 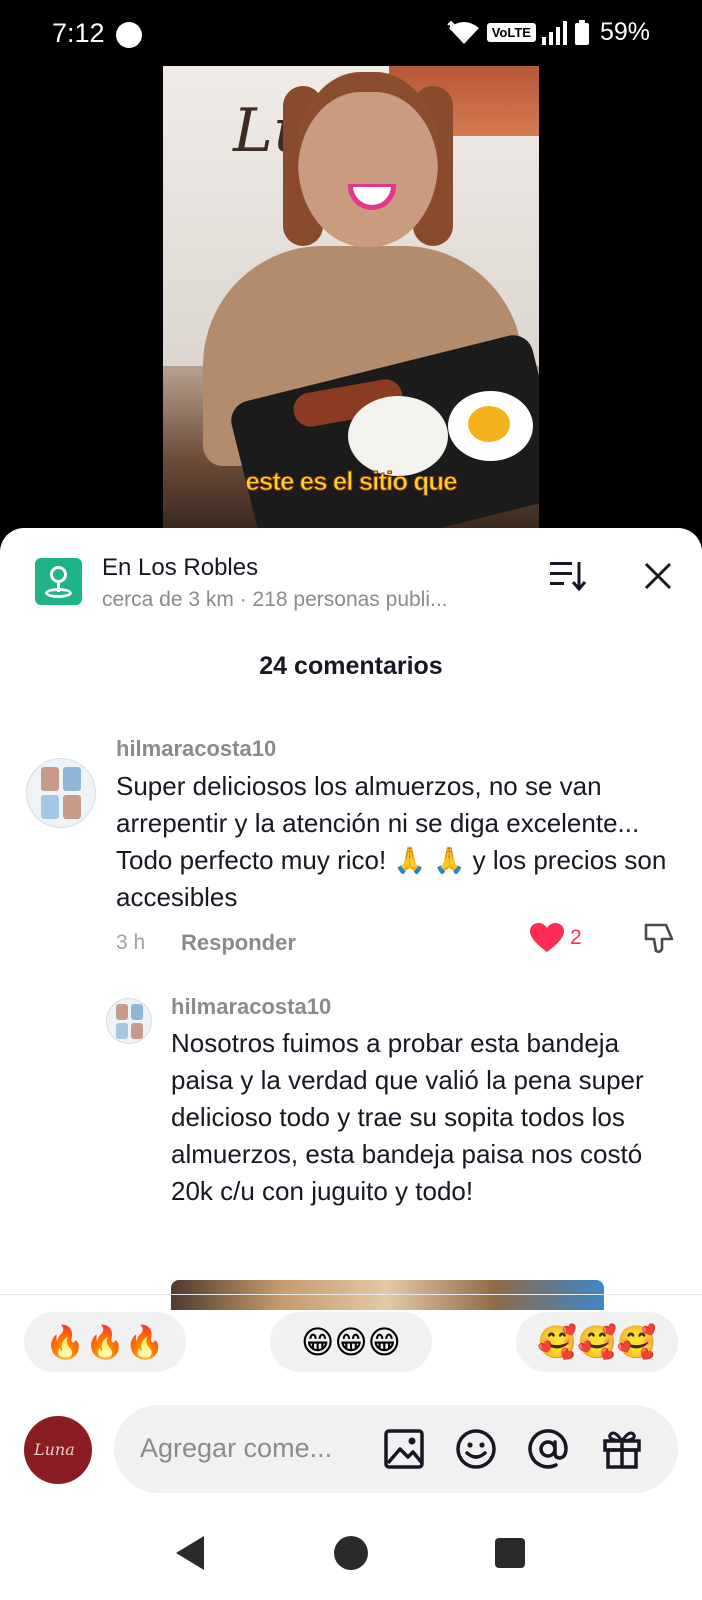 What do you see at coordinates (78, 33) in the screenshot?
I see `status-time: 7:12` at bounding box center [78, 33].